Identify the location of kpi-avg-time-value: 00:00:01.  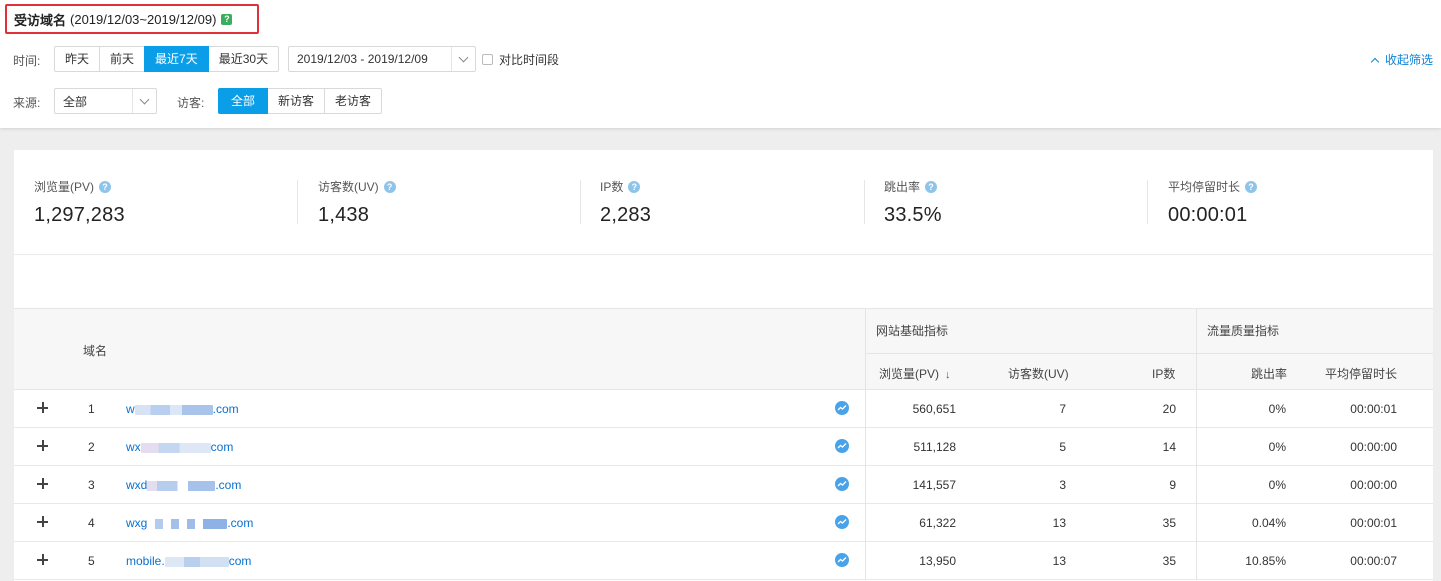
(1208, 215).